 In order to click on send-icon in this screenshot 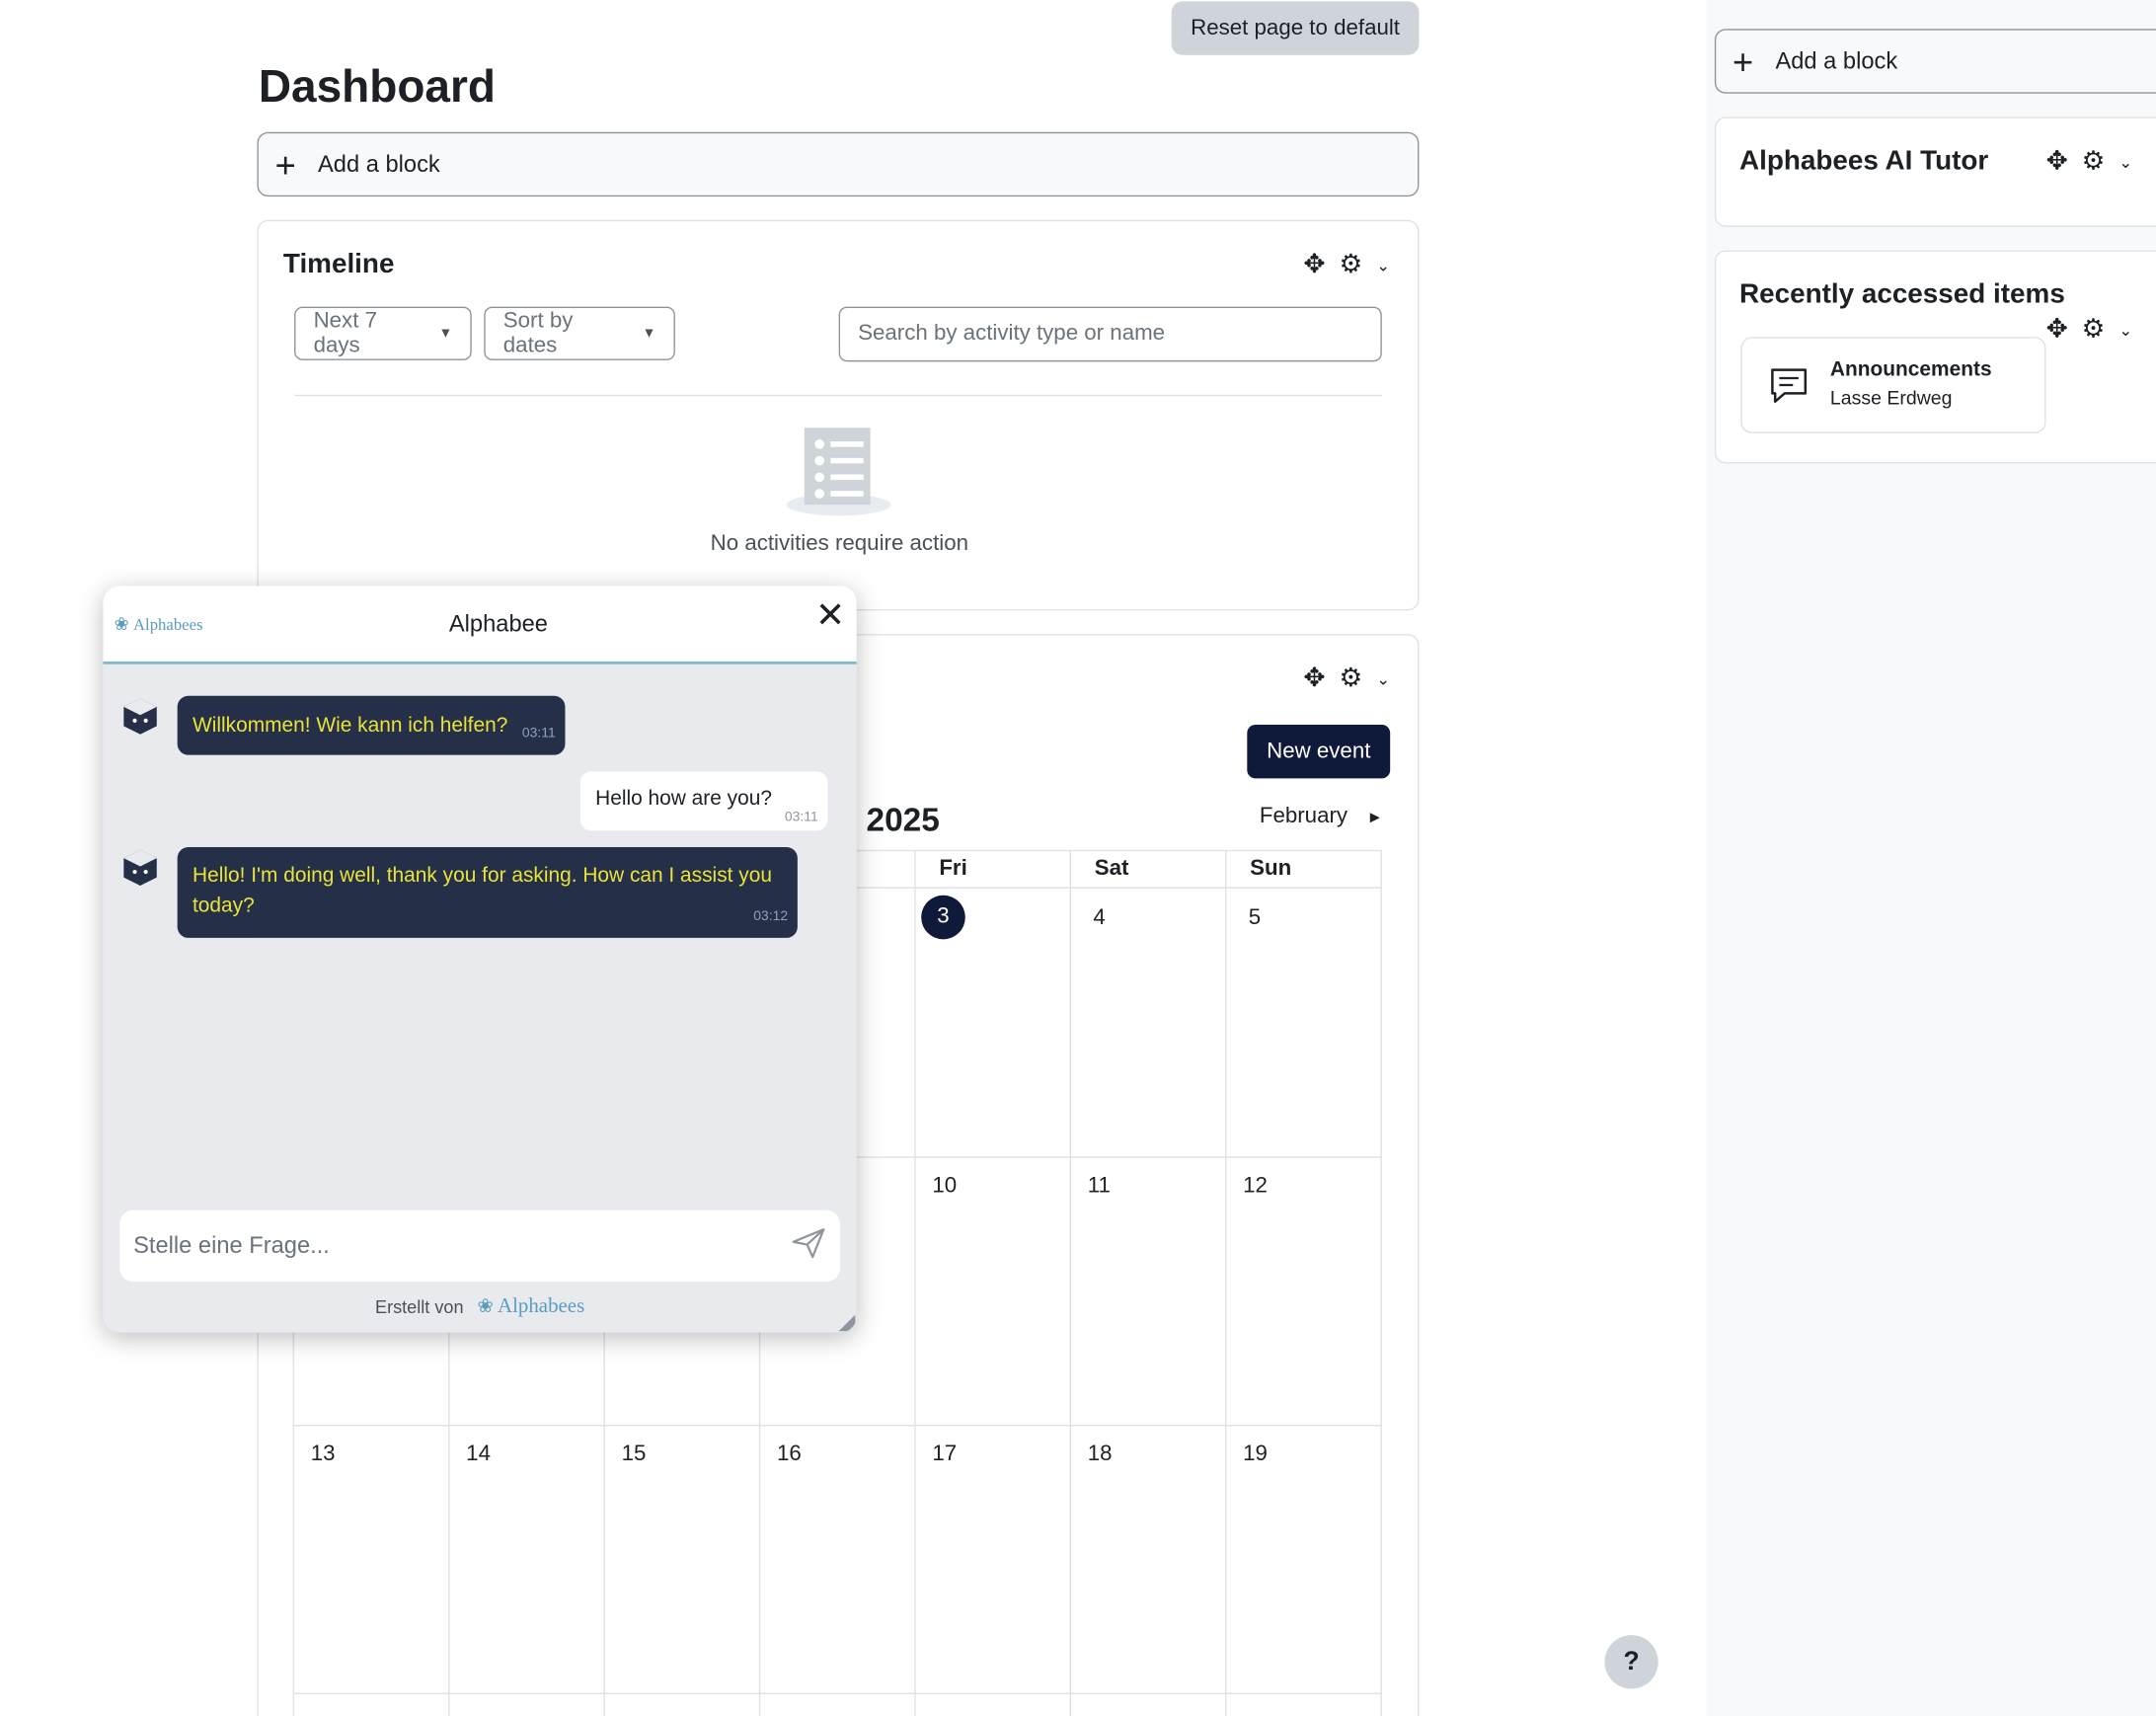, I will do `click(808, 1246)`.